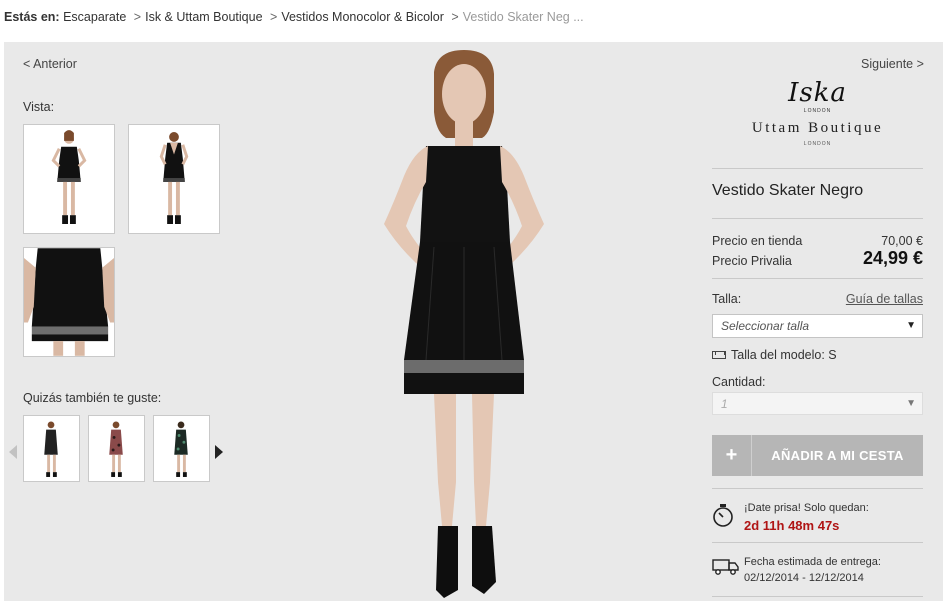  Describe the element at coordinates (757, 241) in the screenshot. I see `store-price-label: Precio en tienda` at that location.